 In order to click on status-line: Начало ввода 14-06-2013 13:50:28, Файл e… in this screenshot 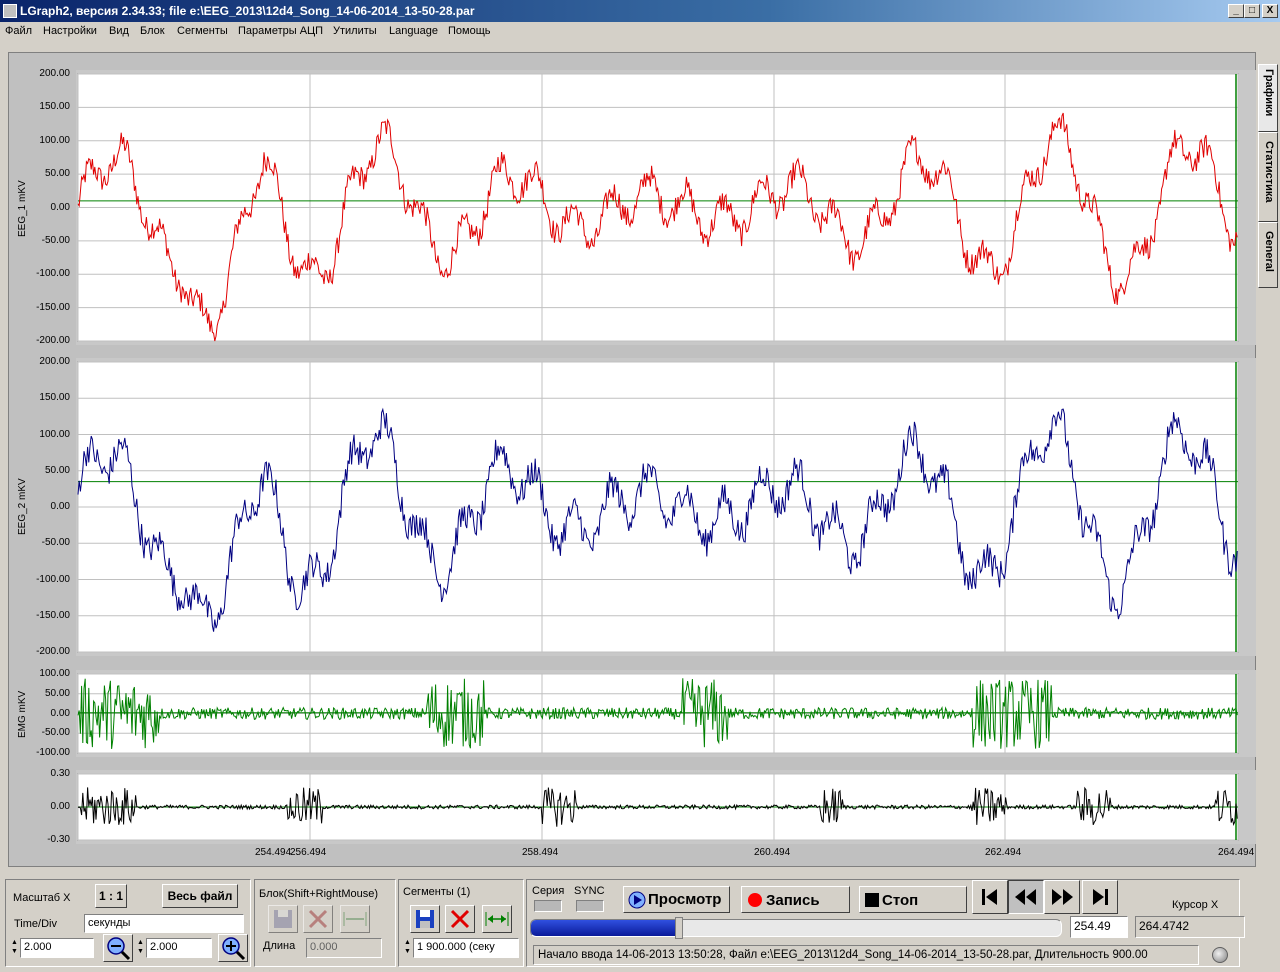, I will do `click(866, 955)`.